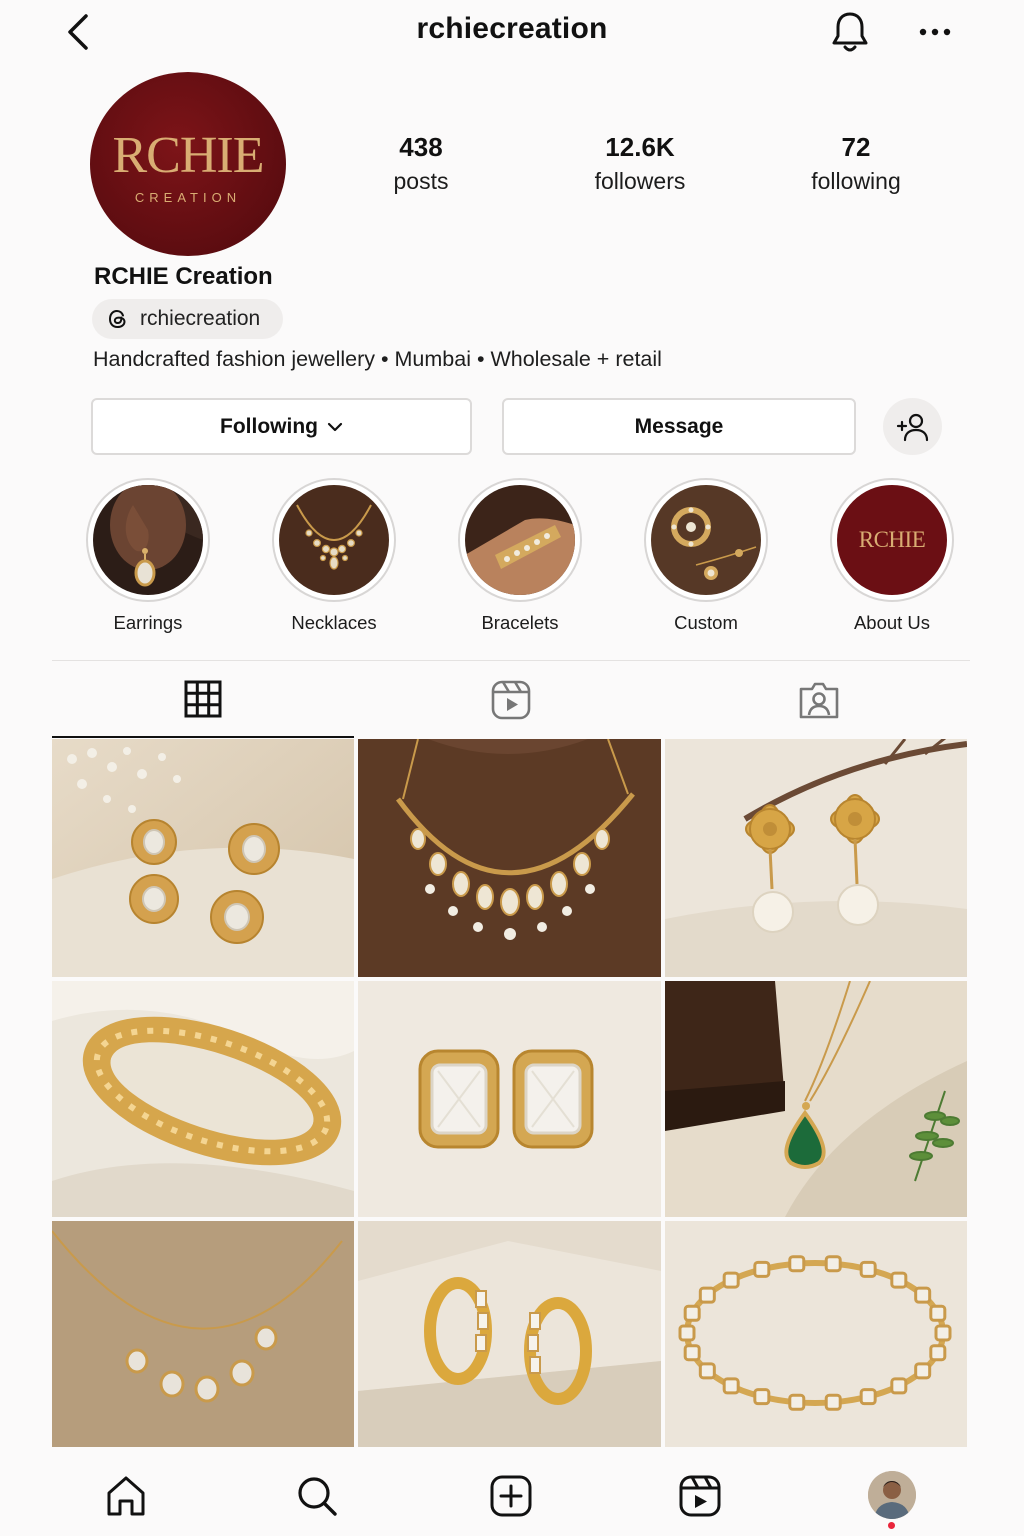 This screenshot has width=1024, height=1536. What do you see at coordinates (891, 1525) in the screenshot?
I see `notification-dot` at bounding box center [891, 1525].